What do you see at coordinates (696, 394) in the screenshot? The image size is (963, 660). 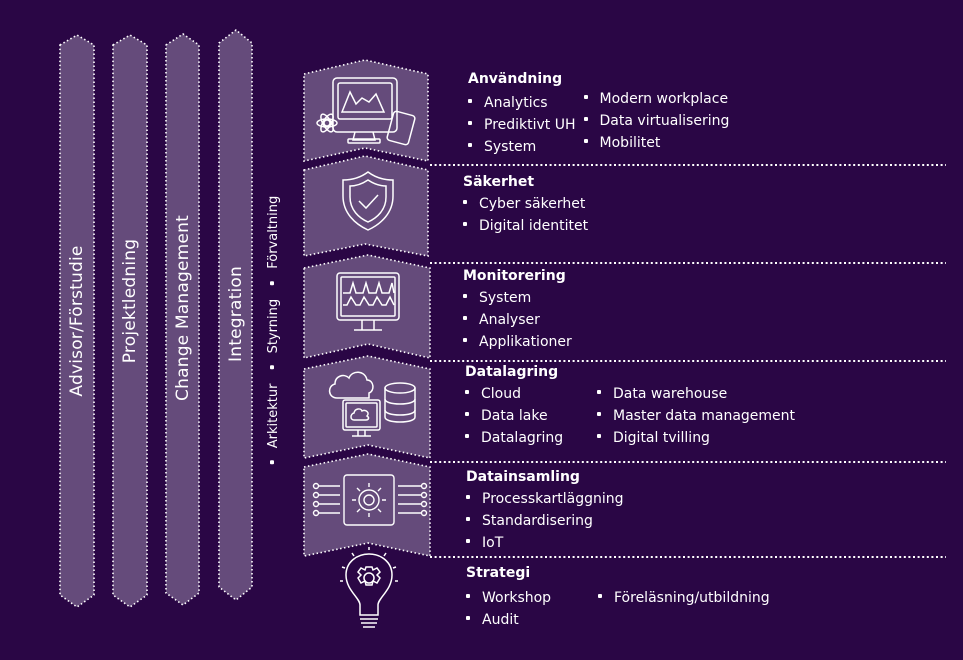 I see `list-item: Data warehouse` at bounding box center [696, 394].